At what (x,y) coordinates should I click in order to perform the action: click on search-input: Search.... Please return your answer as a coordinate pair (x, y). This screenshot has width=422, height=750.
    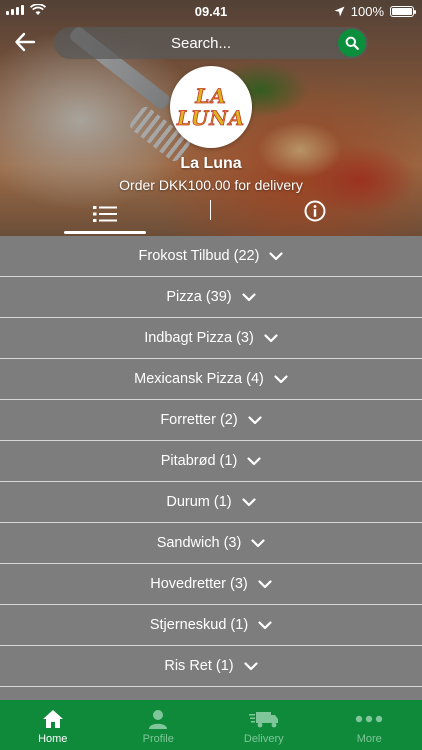
    Looking at the image, I should click on (211, 43).